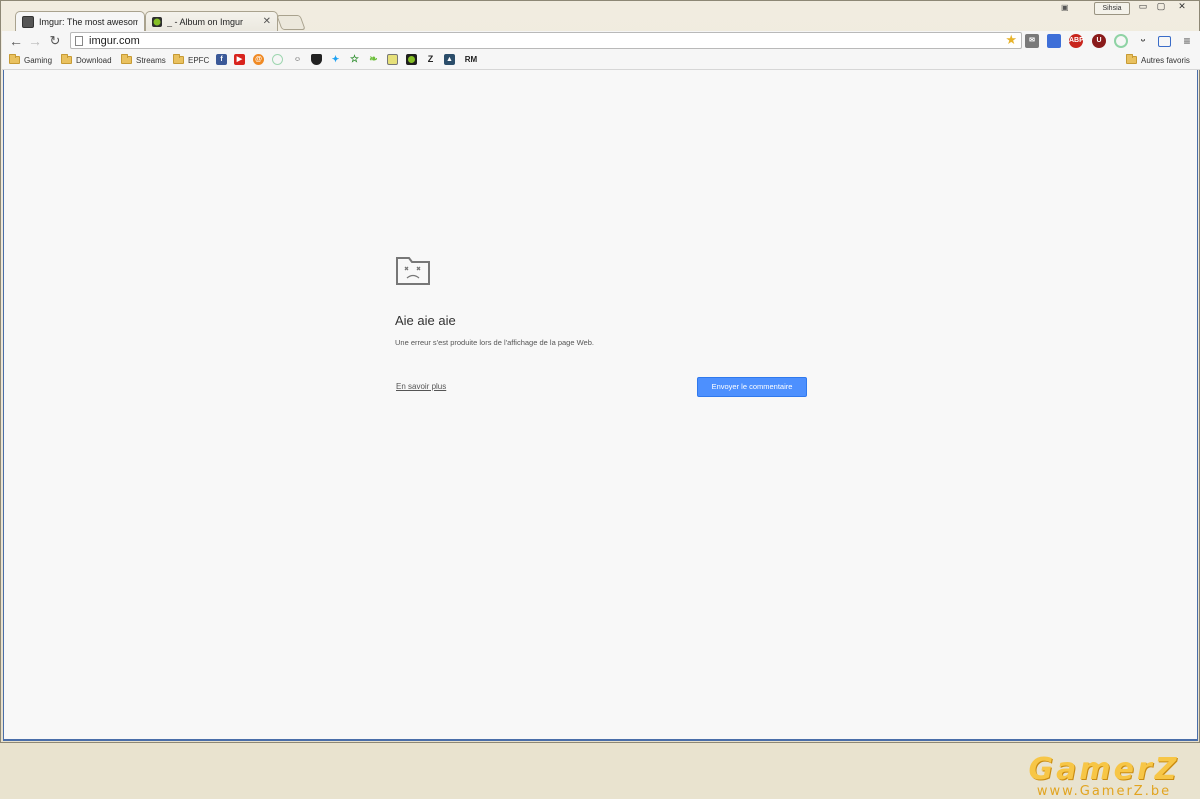 The height and width of the screenshot is (799, 1200). What do you see at coordinates (1104, 791) in the screenshot?
I see `watermark-url: www.GamerZ.be` at bounding box center [1104, 791].